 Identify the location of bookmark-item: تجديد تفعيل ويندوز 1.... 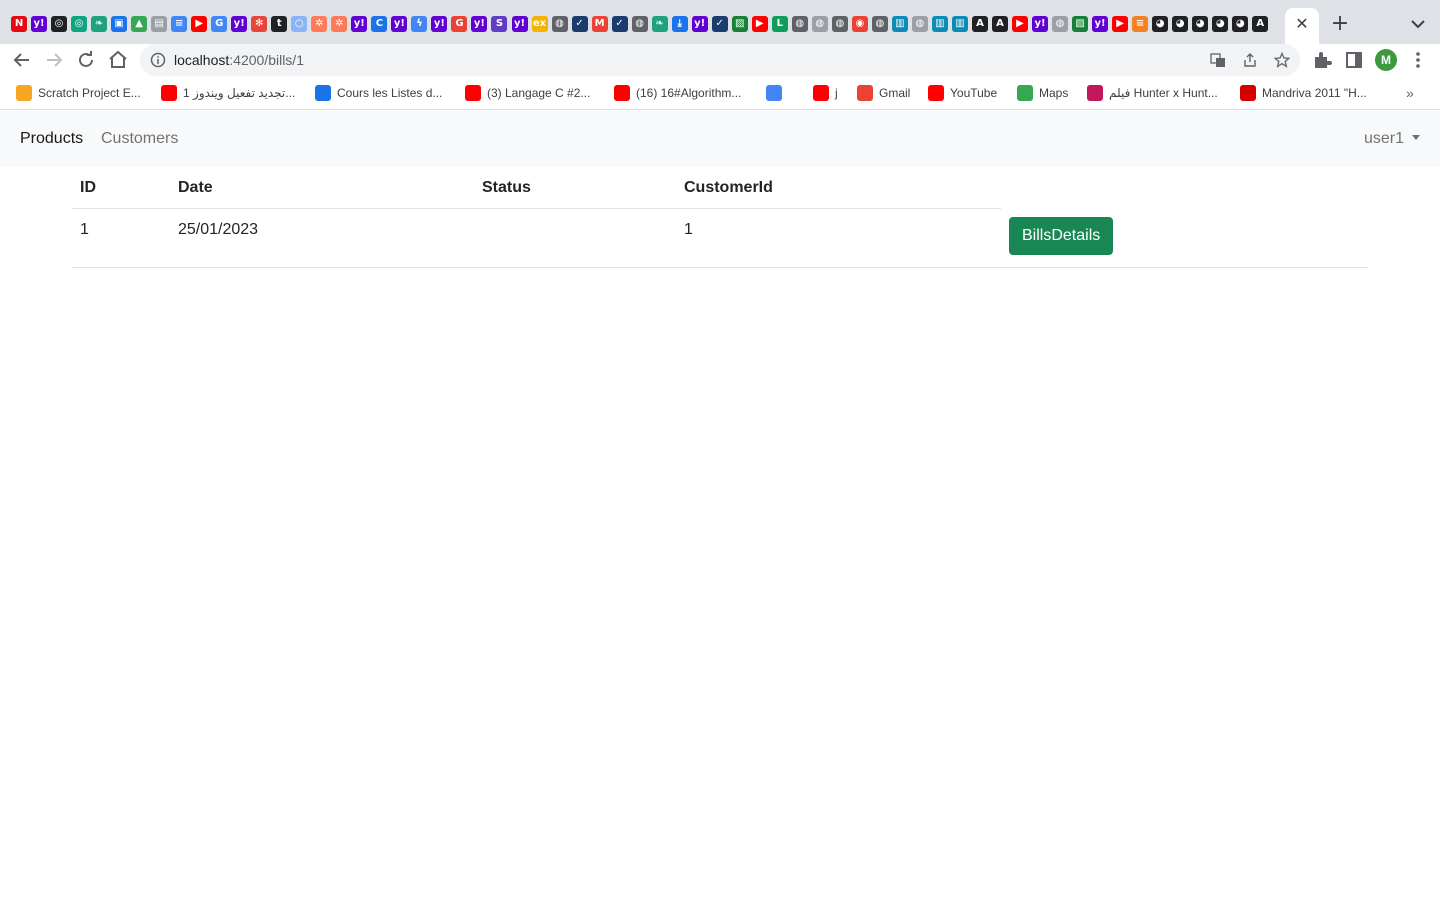
(228, 93).